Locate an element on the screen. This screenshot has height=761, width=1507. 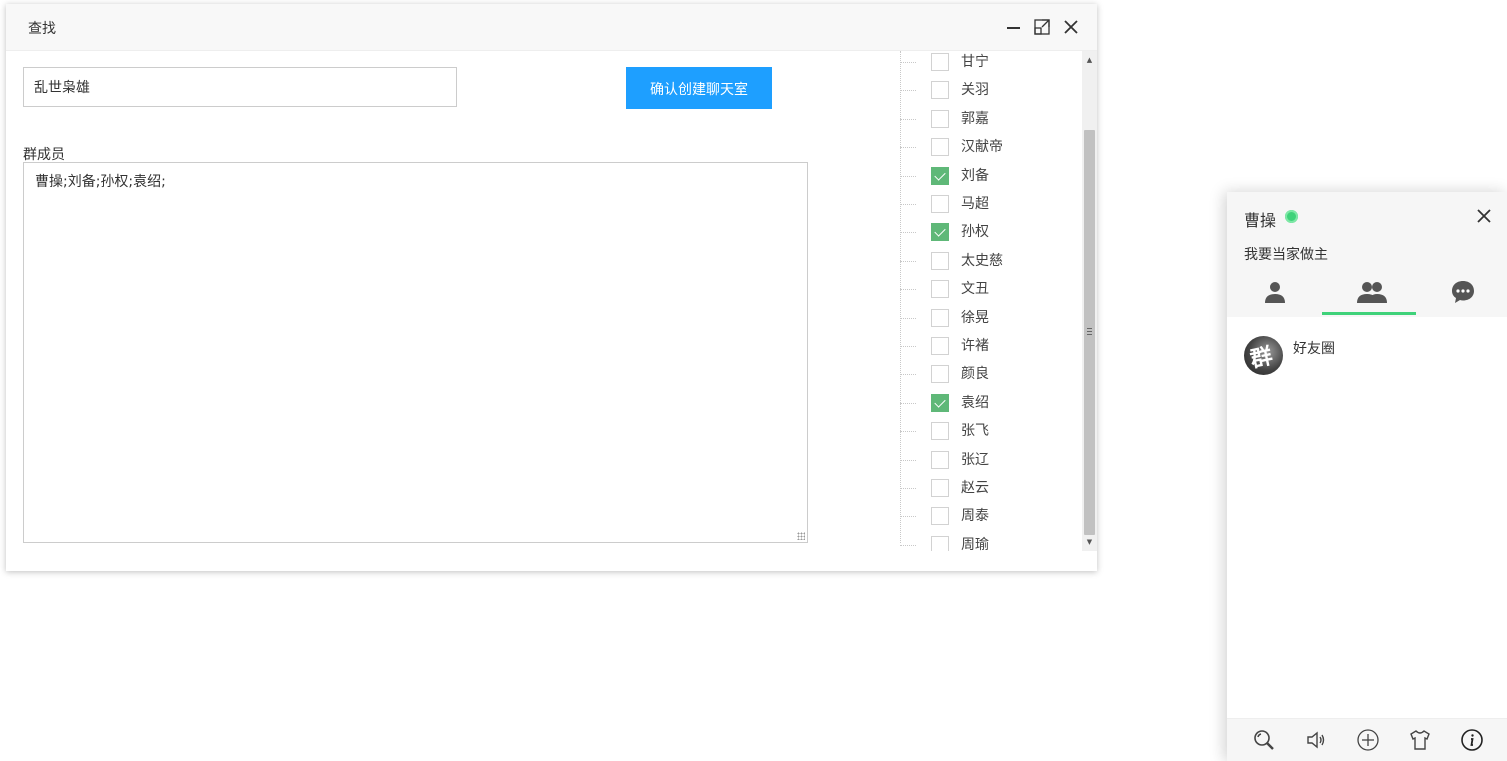
tree-item: 徐晃 is located at coordinates (990, 319).